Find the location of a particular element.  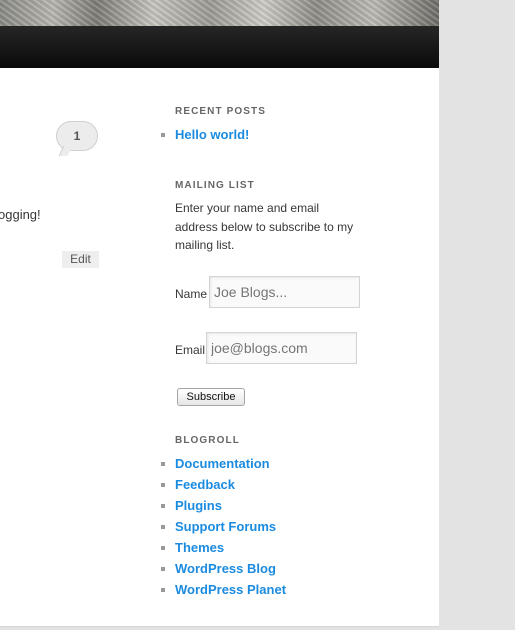

blogroll-item: WordPress Blog is located at coordinates (223, 570).